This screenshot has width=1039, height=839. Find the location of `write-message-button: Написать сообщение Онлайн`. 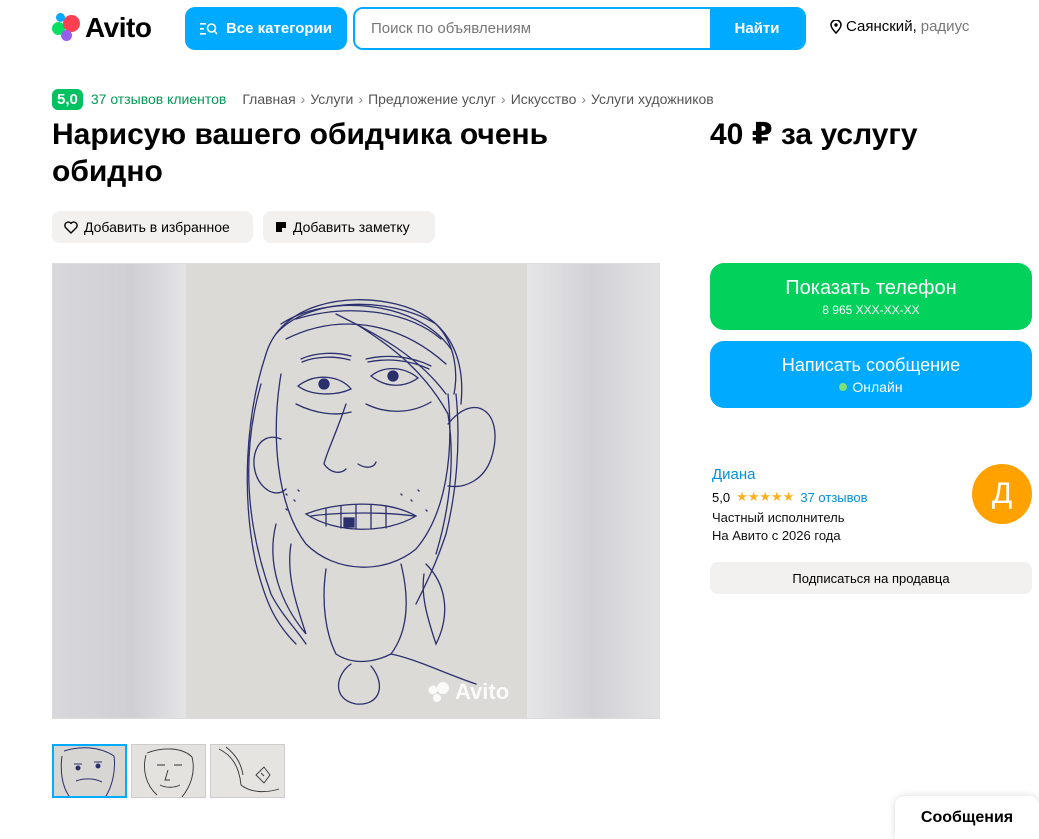

write-message-button: Написать сообщение Онлайн is located at coordinates (871, 374).